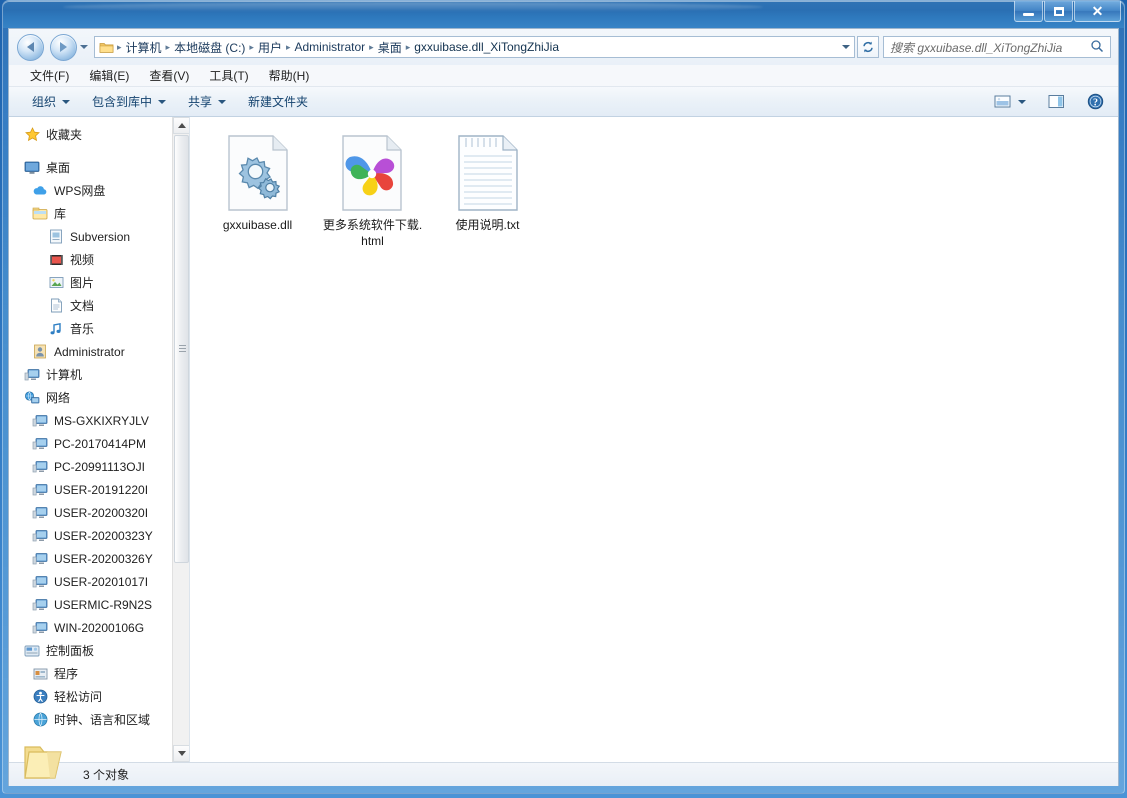 This screenshot has height=798, width=1127. I want to click on sidebar-item-wps-cloud: WPS网盘, so click(90, 190).